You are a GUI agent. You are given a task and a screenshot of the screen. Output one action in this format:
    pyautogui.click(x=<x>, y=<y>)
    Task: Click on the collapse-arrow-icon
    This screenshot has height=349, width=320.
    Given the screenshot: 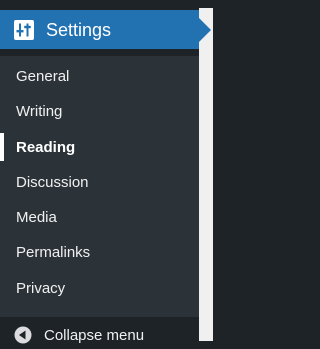 What is the action you would take?
    pyautogui.click(x=23, y=335)
    